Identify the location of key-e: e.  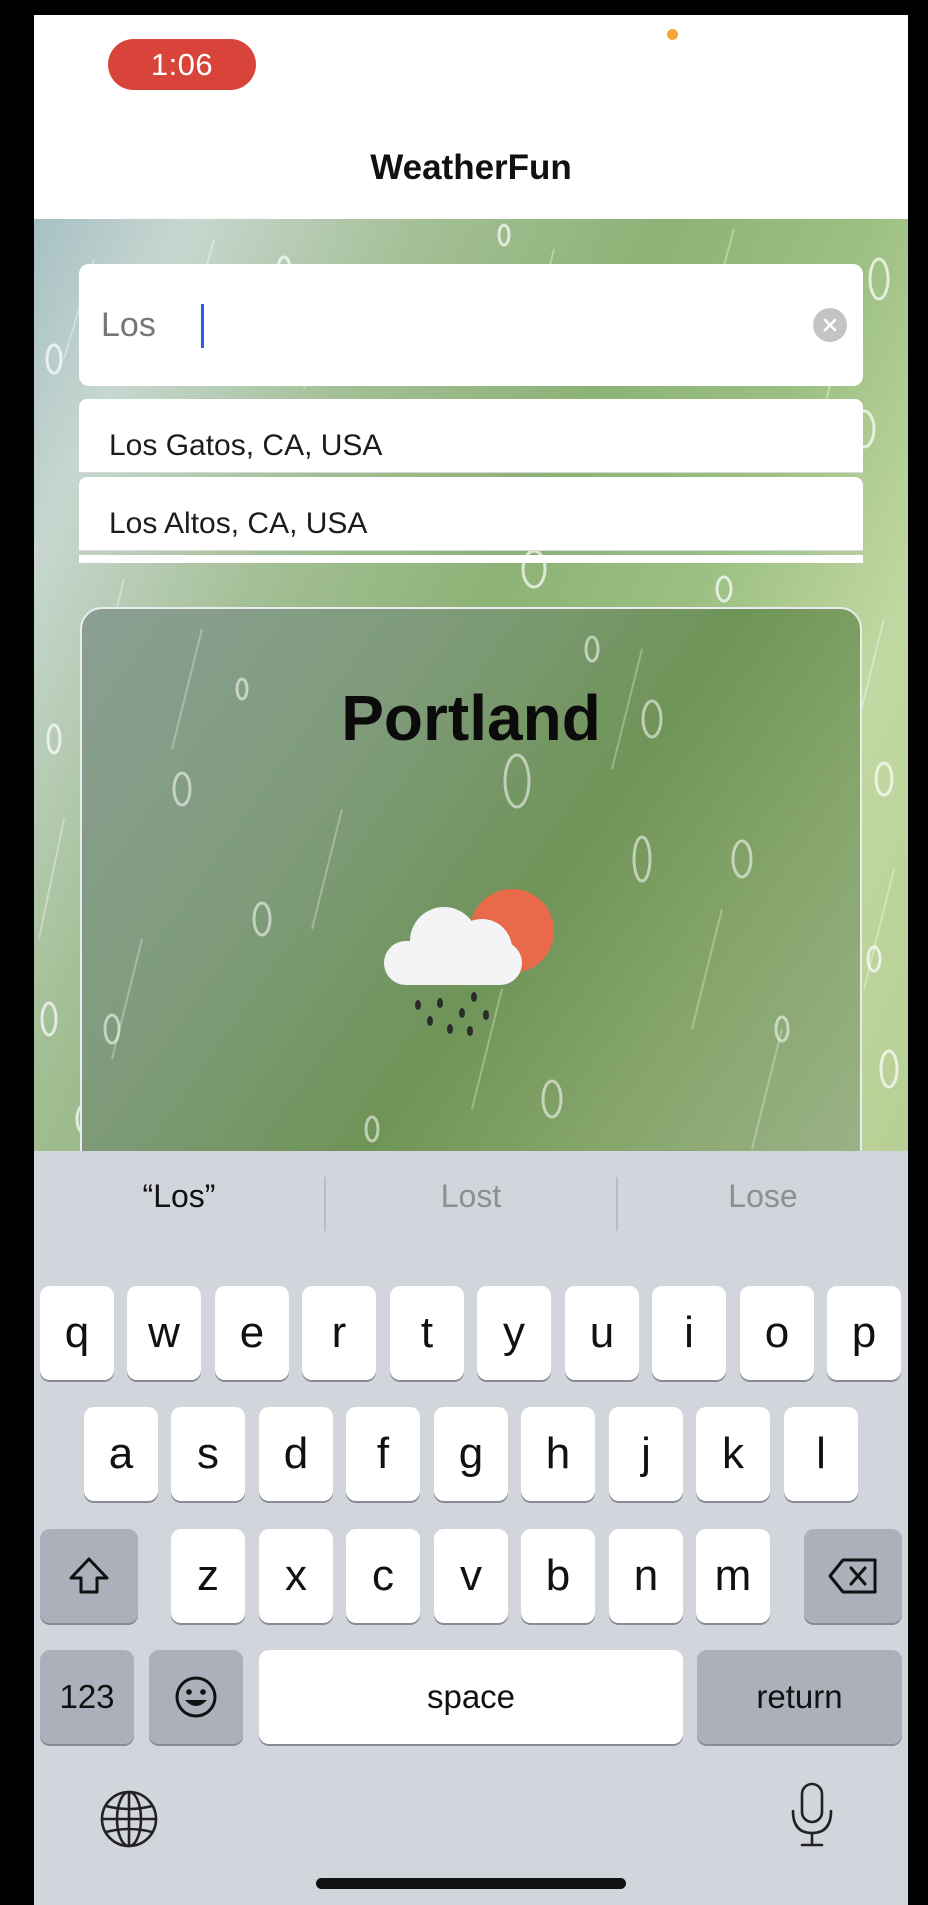
(252, 1333).